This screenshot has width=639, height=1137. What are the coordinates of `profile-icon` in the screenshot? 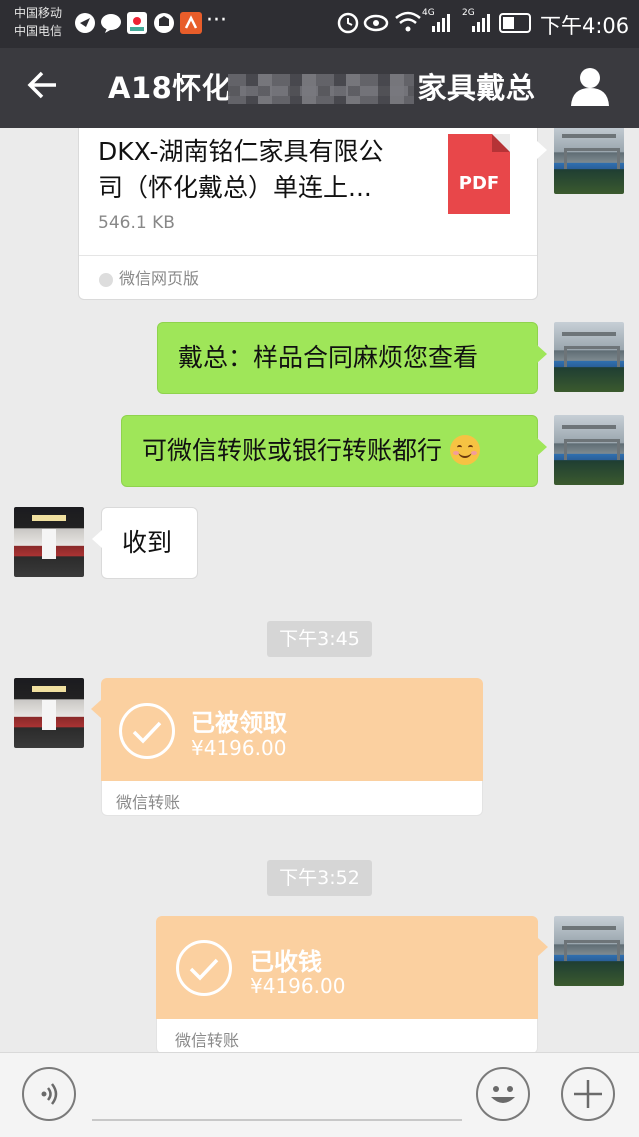 It's located at (590, 87).